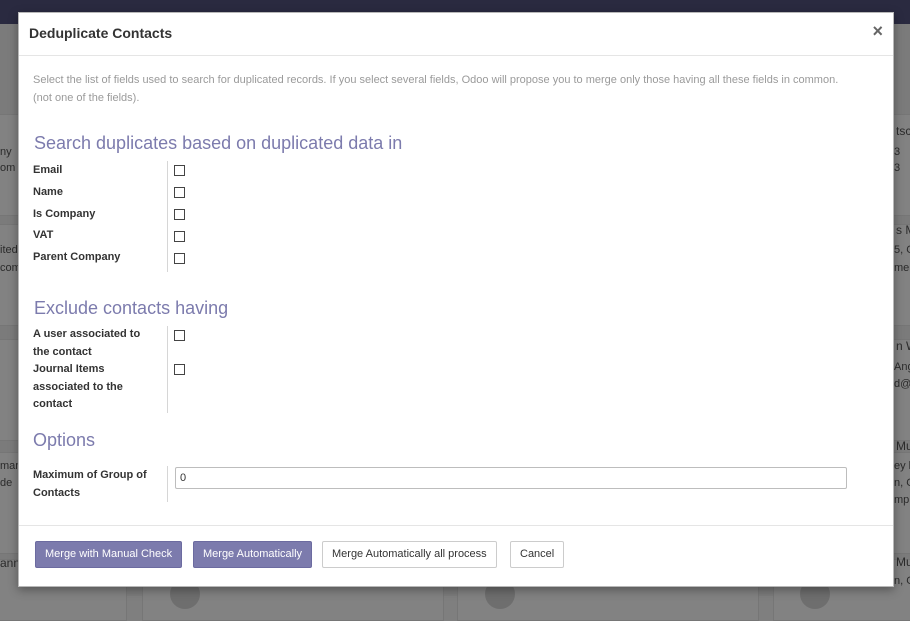  I want to click on field-label: A user associated to the contact, so click(87, 343).